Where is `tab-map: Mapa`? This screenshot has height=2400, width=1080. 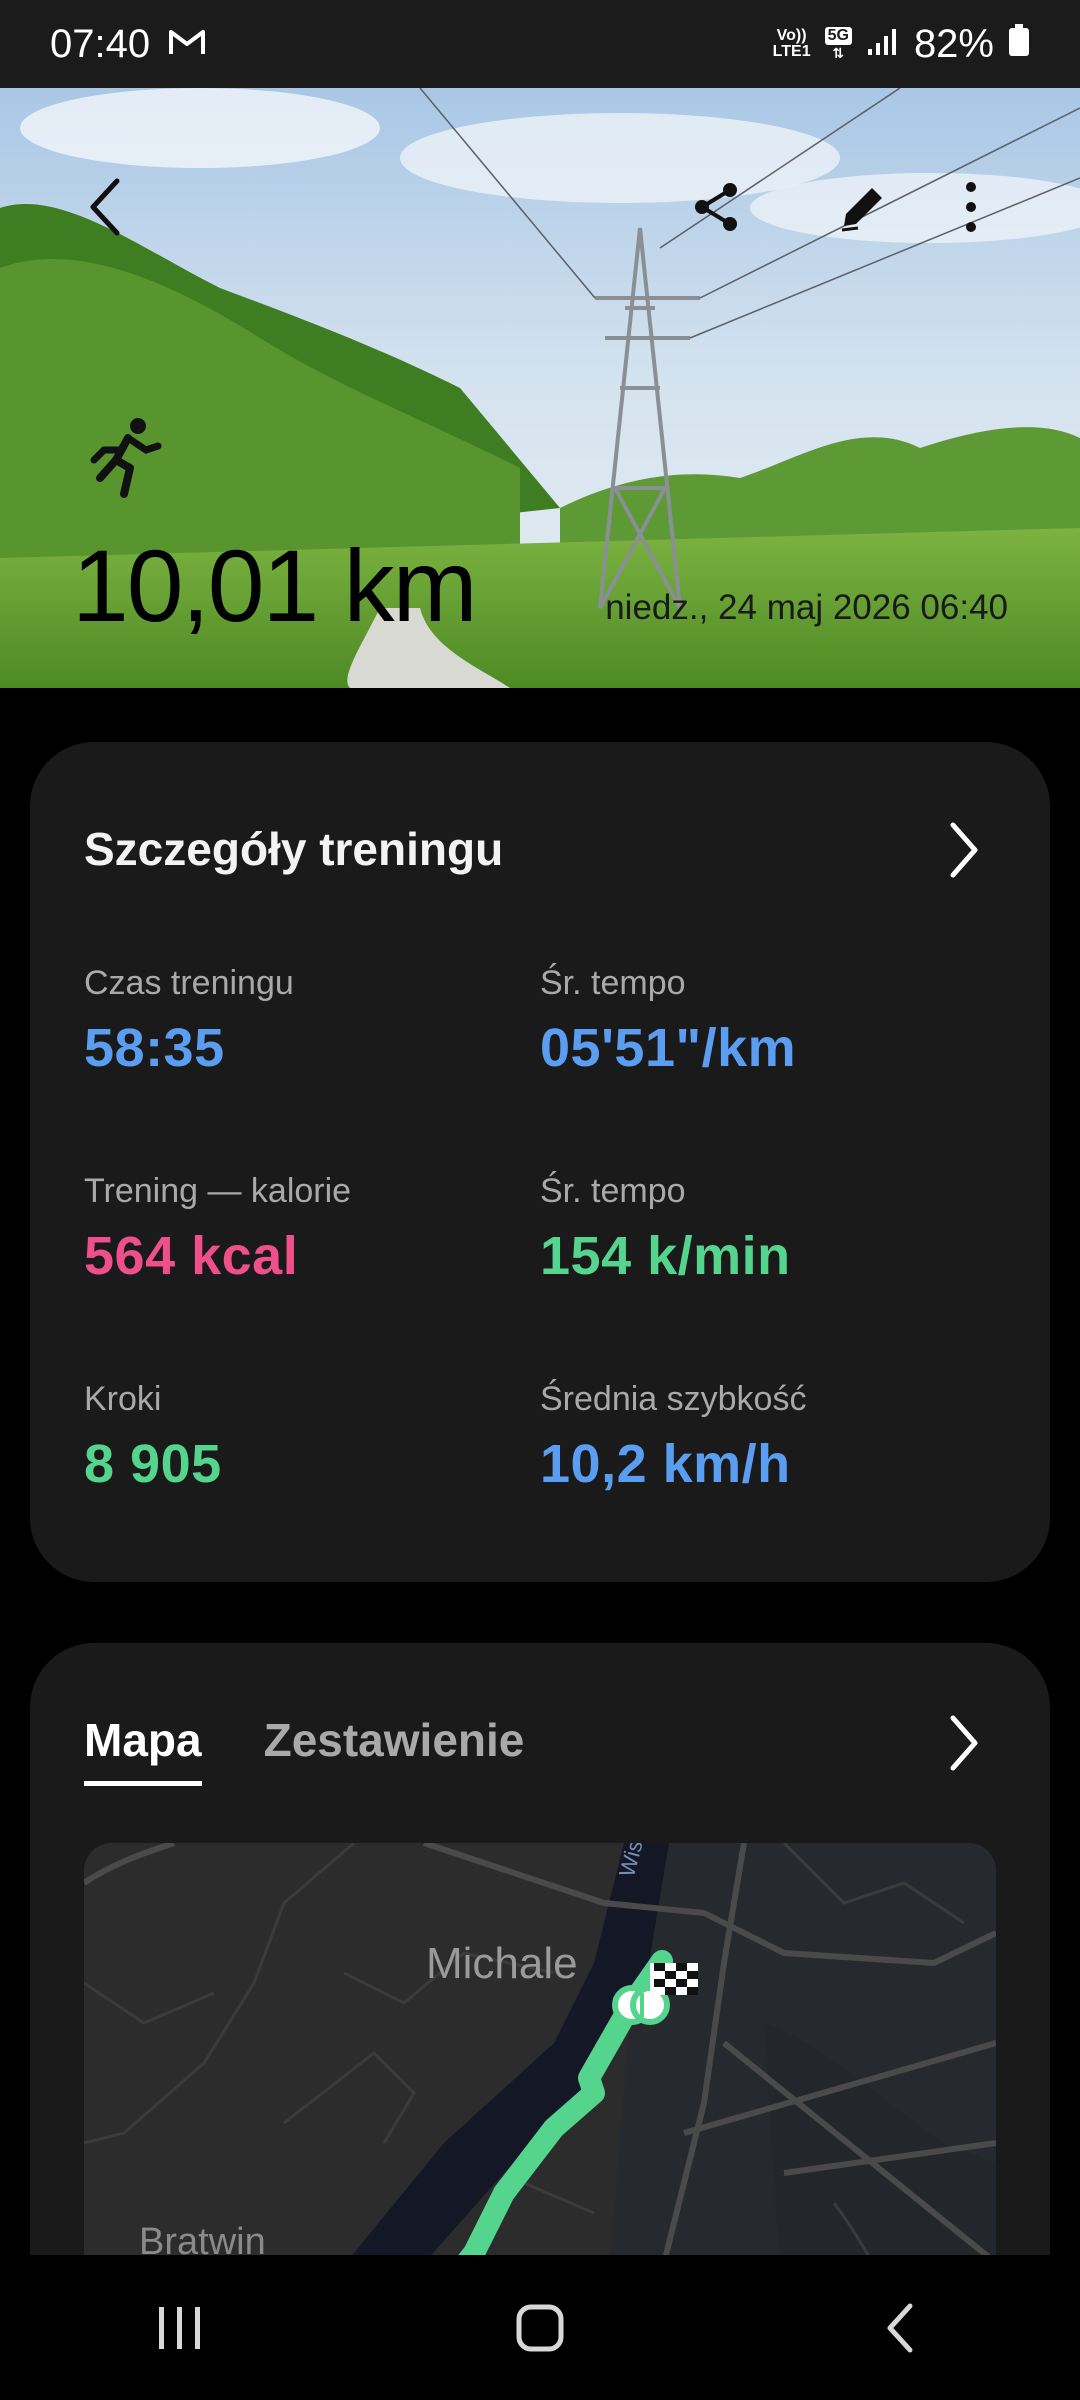
tab-map: Mapa is located at coordinates (143, 1749).